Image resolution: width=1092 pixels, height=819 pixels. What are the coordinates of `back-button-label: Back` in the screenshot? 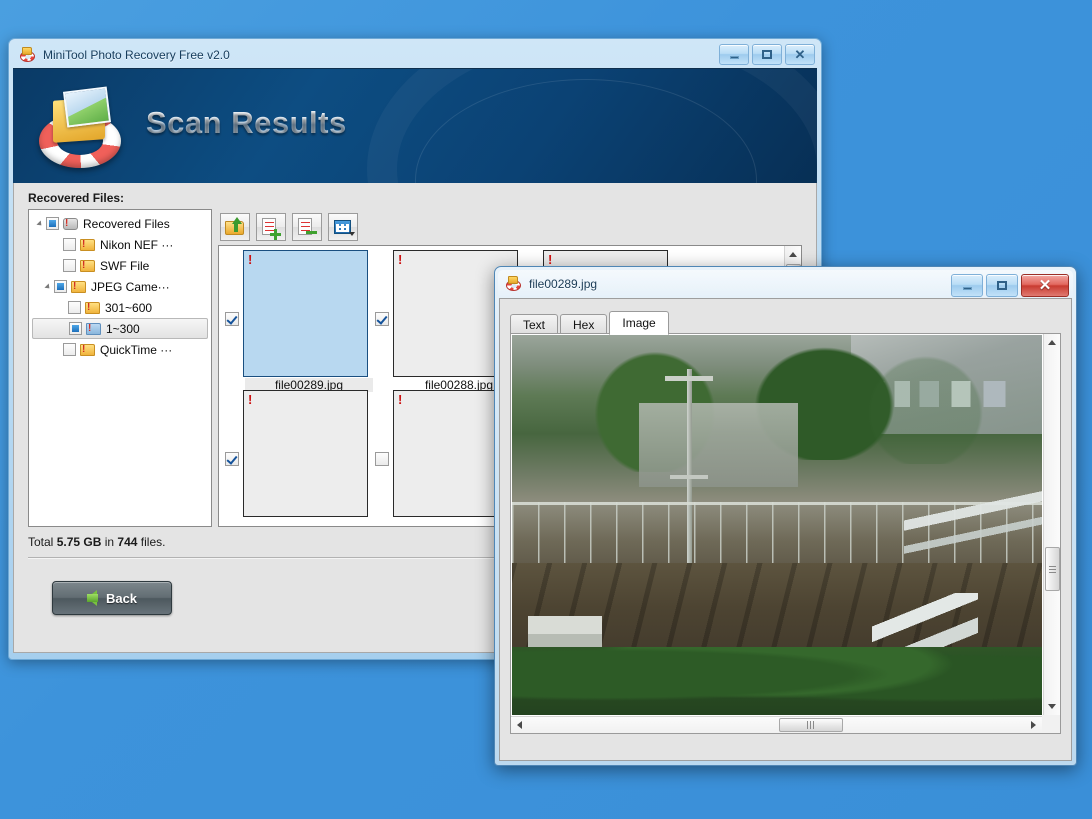 It's located at (121, 598).